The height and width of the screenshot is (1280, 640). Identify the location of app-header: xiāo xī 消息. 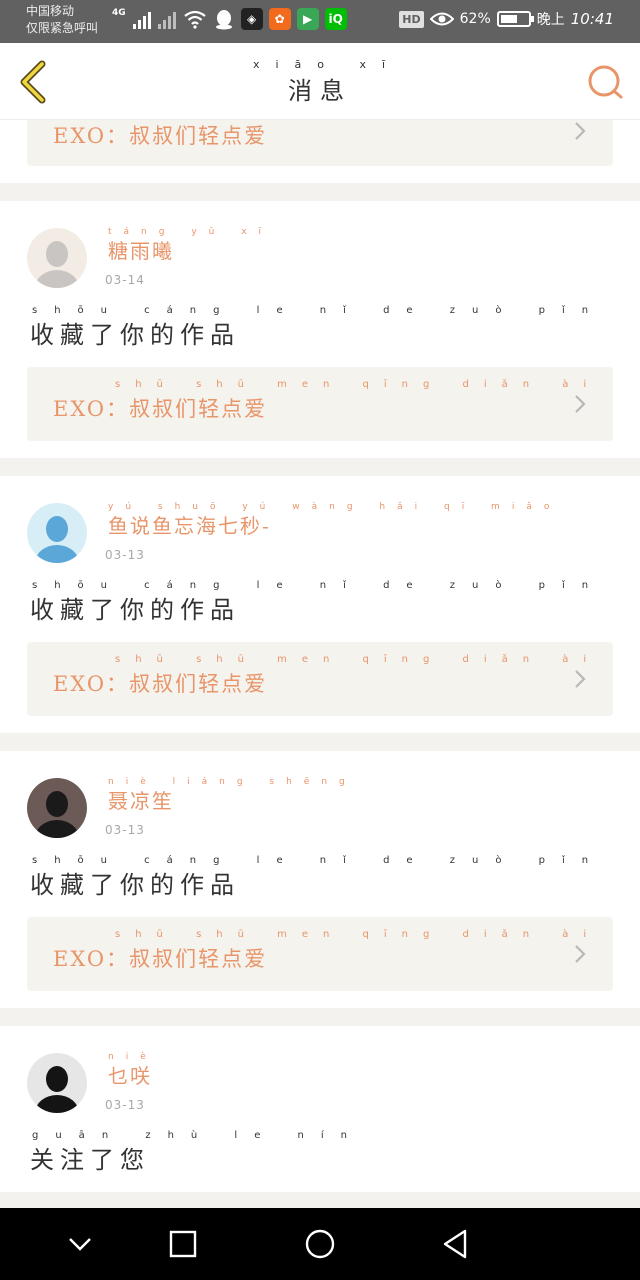
(320, 81).